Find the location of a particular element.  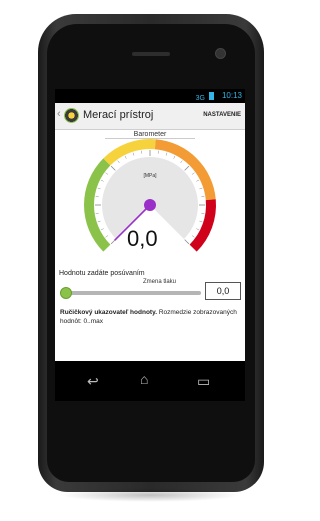

status-time: 10:13 is located at coordinates (231, 95).